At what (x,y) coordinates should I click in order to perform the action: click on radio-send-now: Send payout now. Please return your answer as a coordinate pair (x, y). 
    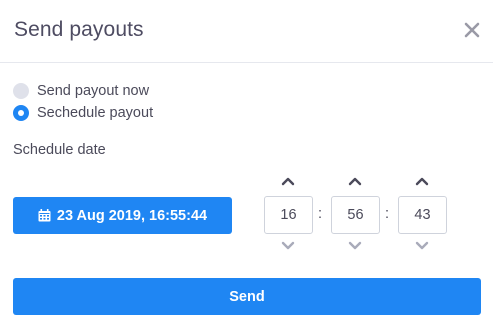
    Looking at the image, I should click on (81, 91).